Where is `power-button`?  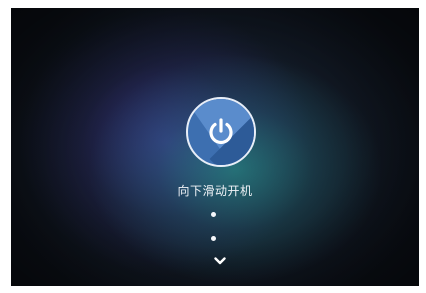
power-button is located at coordinates (221, 132).